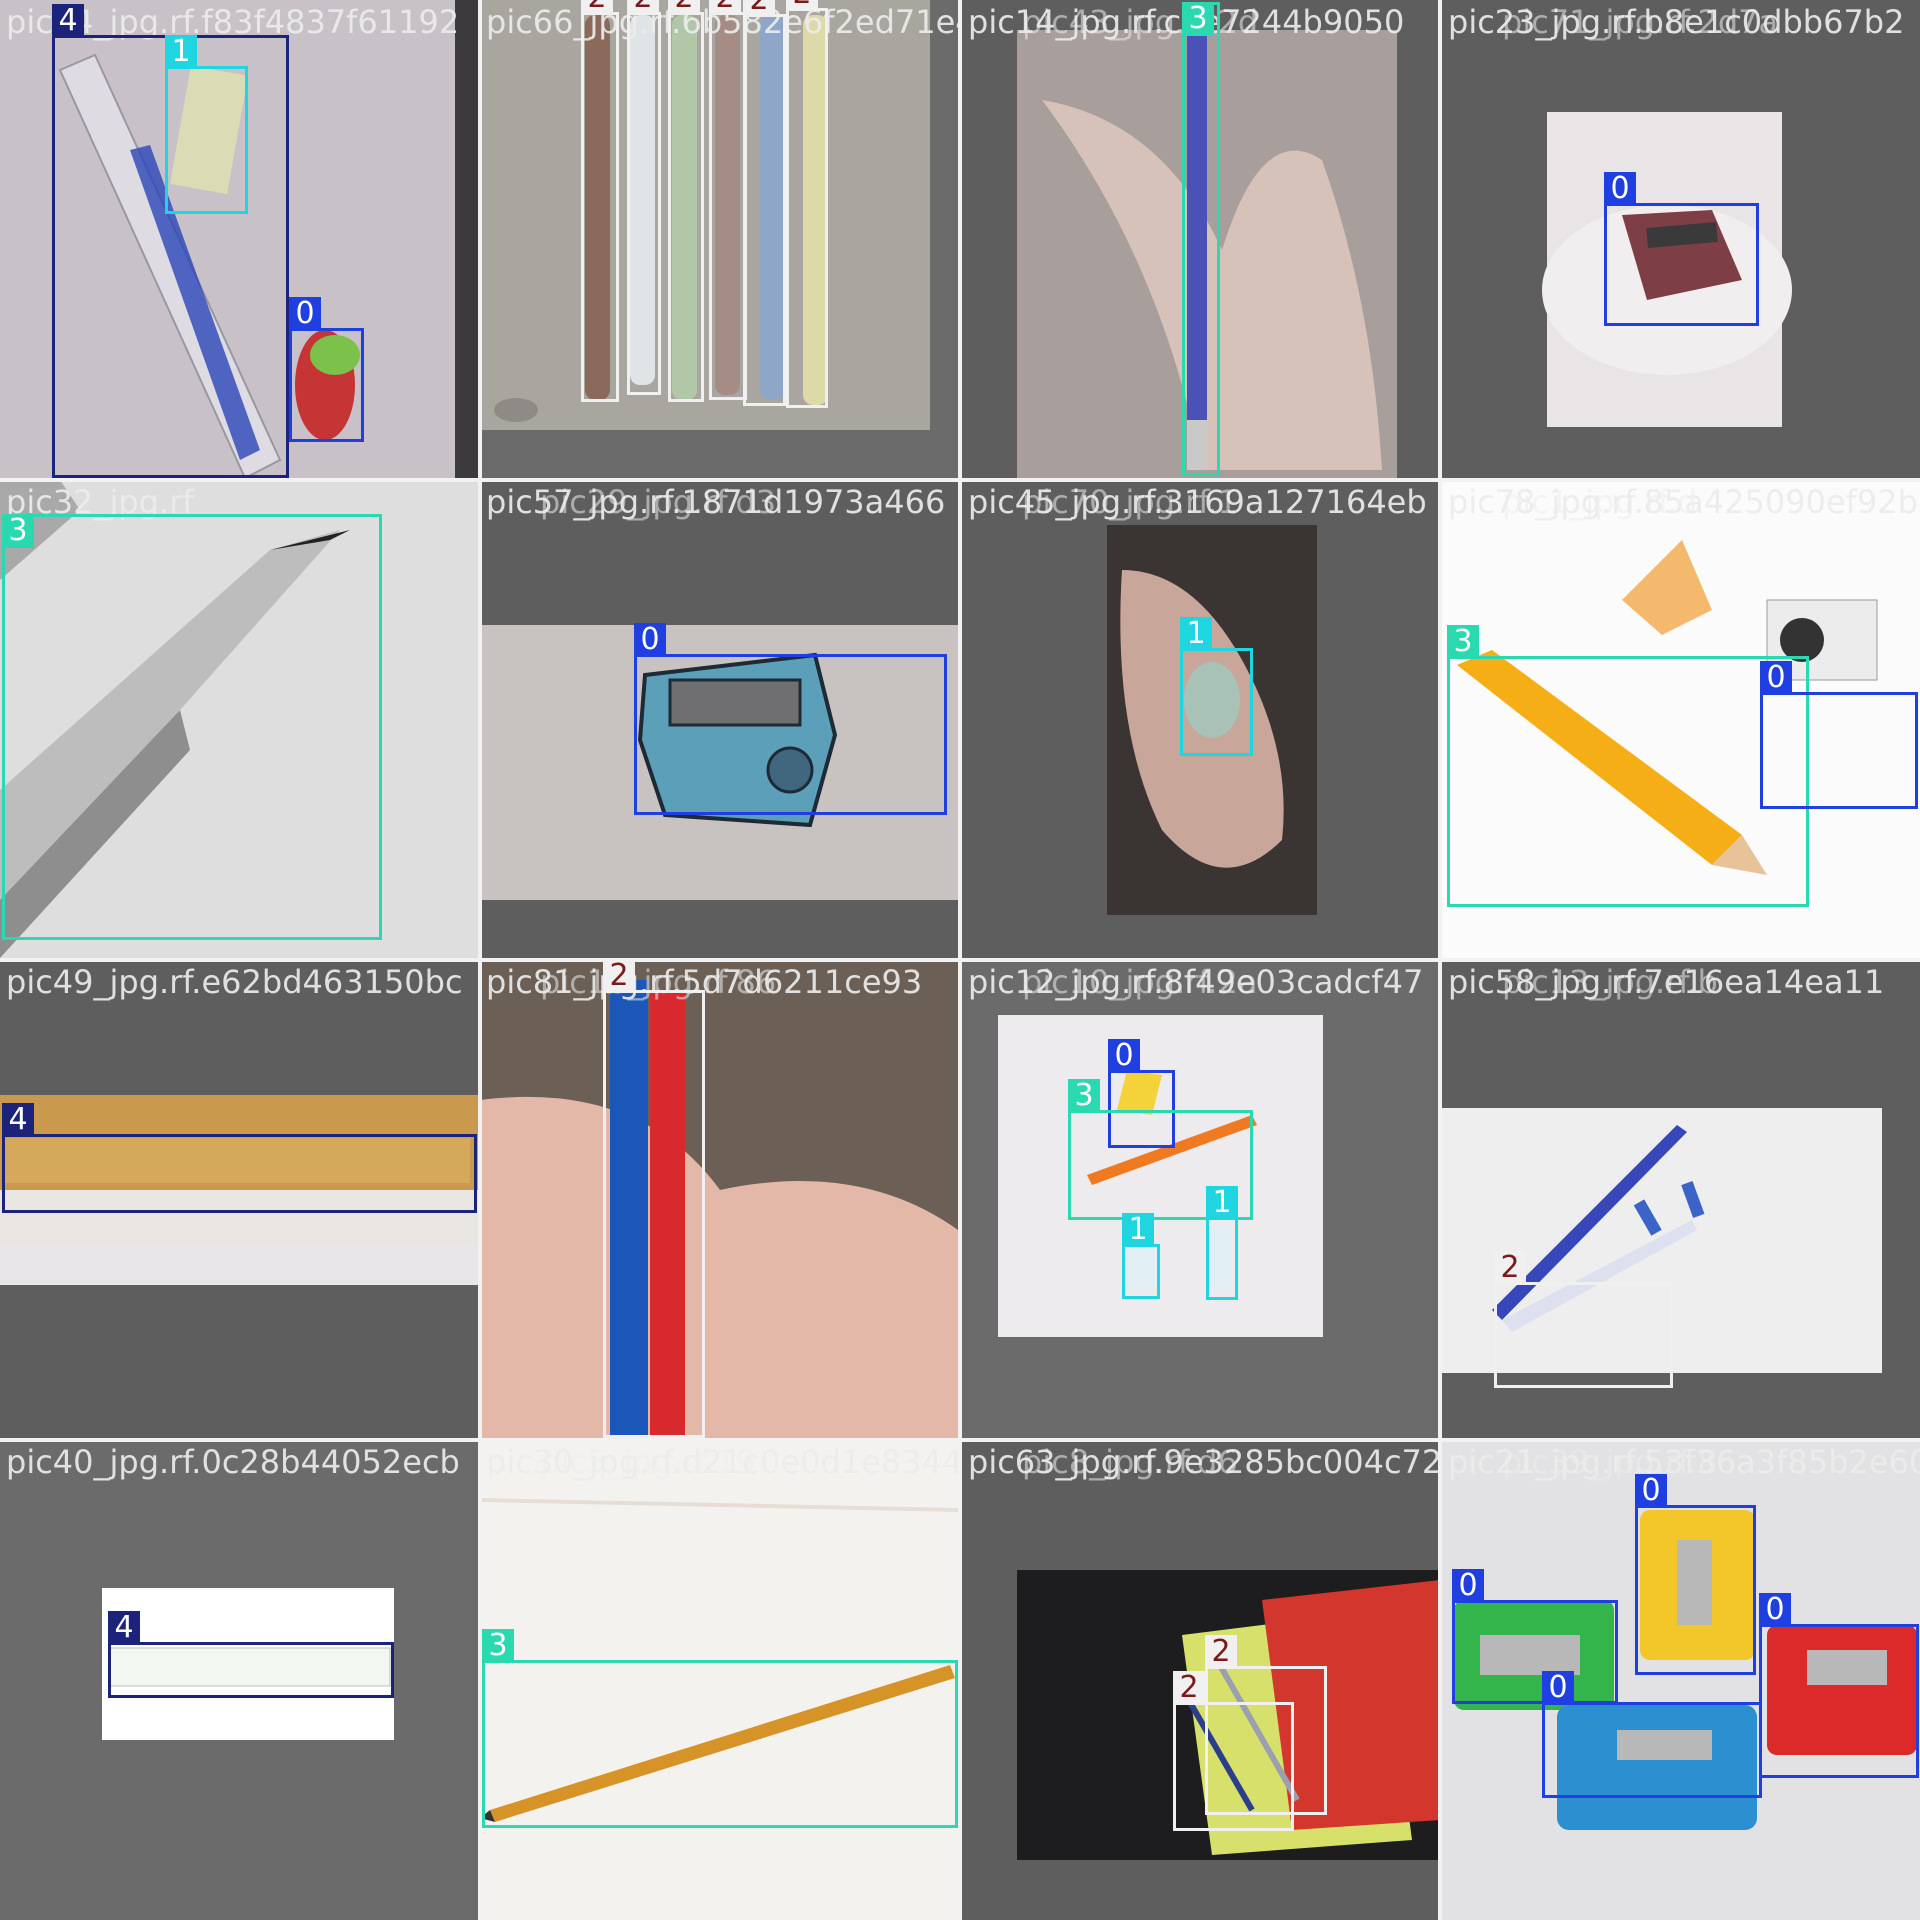  Describe the element at coordinates (1140, 982) in the screenshot. I see `tile-caption-overlap: pic10_jpg.rf.2a` at that location.